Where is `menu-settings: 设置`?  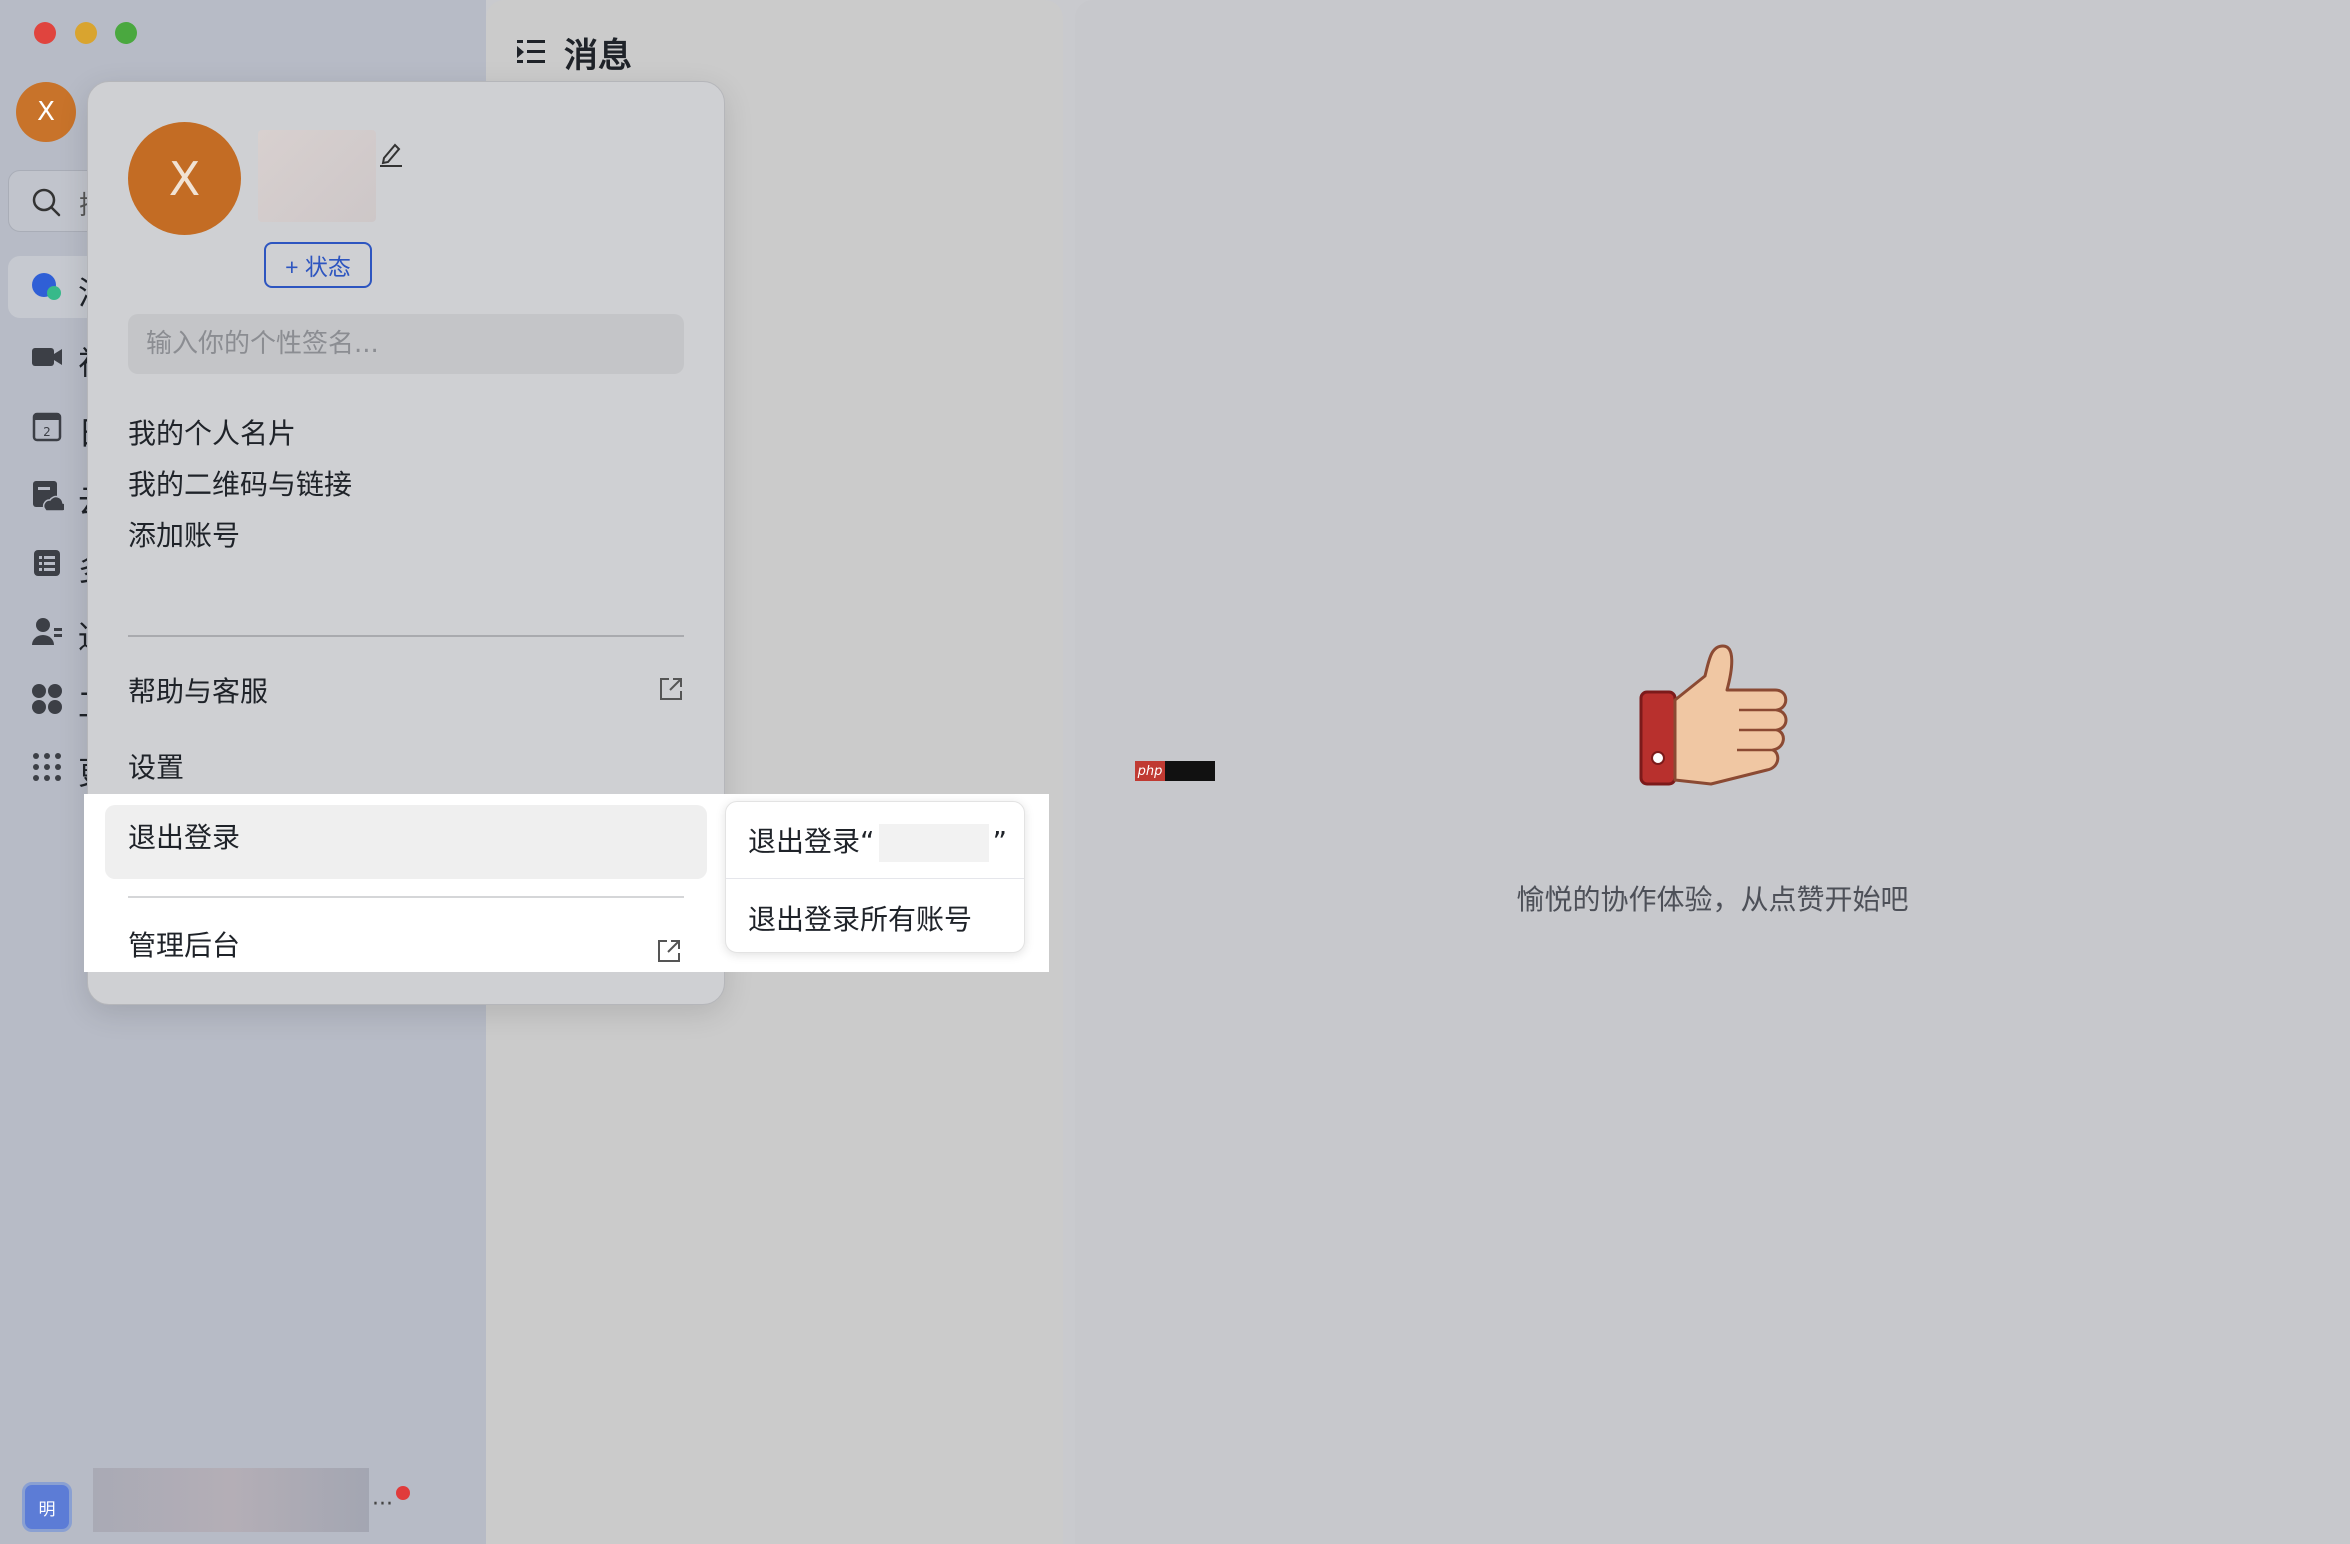 menu-settings: 设置 is located at coordinates (406, 766).